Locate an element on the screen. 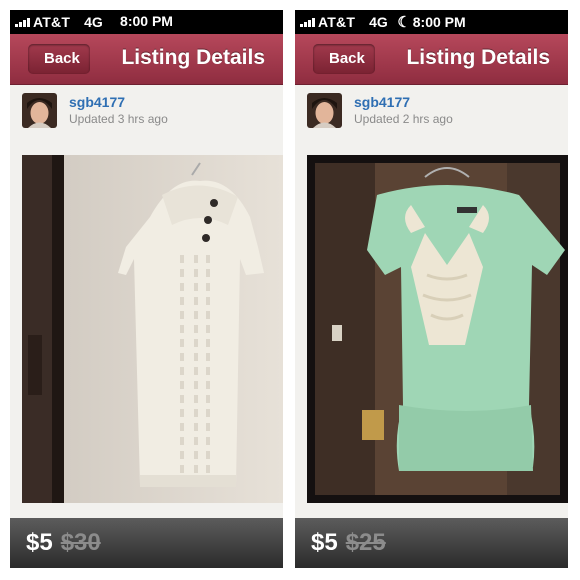 Image resolution: width=580 pixels, height=580 pixels. status-bar: AT&T 4G 8:00 PM is located at coordinates (146, 22).